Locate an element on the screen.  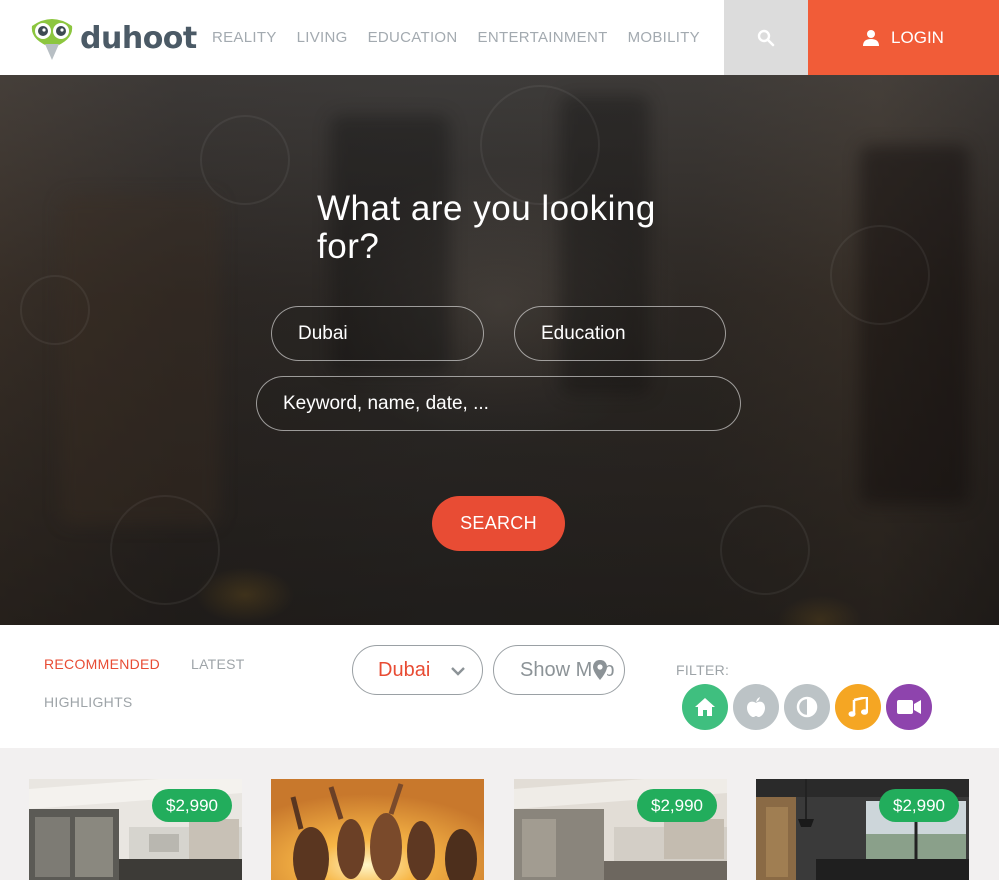
login-button: LOGIN is located at coordinates (903, 37).